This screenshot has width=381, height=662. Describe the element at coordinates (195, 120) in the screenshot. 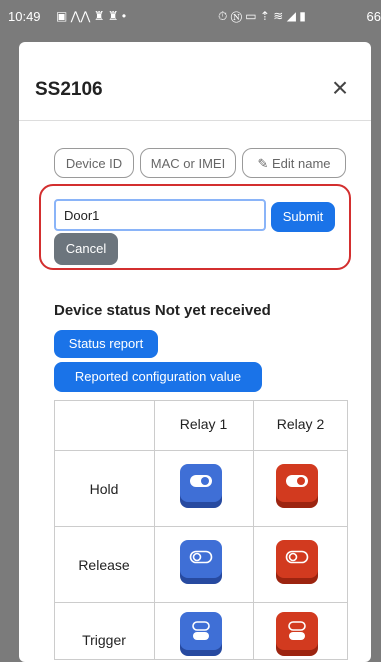

I see `modal-divider` at that location.